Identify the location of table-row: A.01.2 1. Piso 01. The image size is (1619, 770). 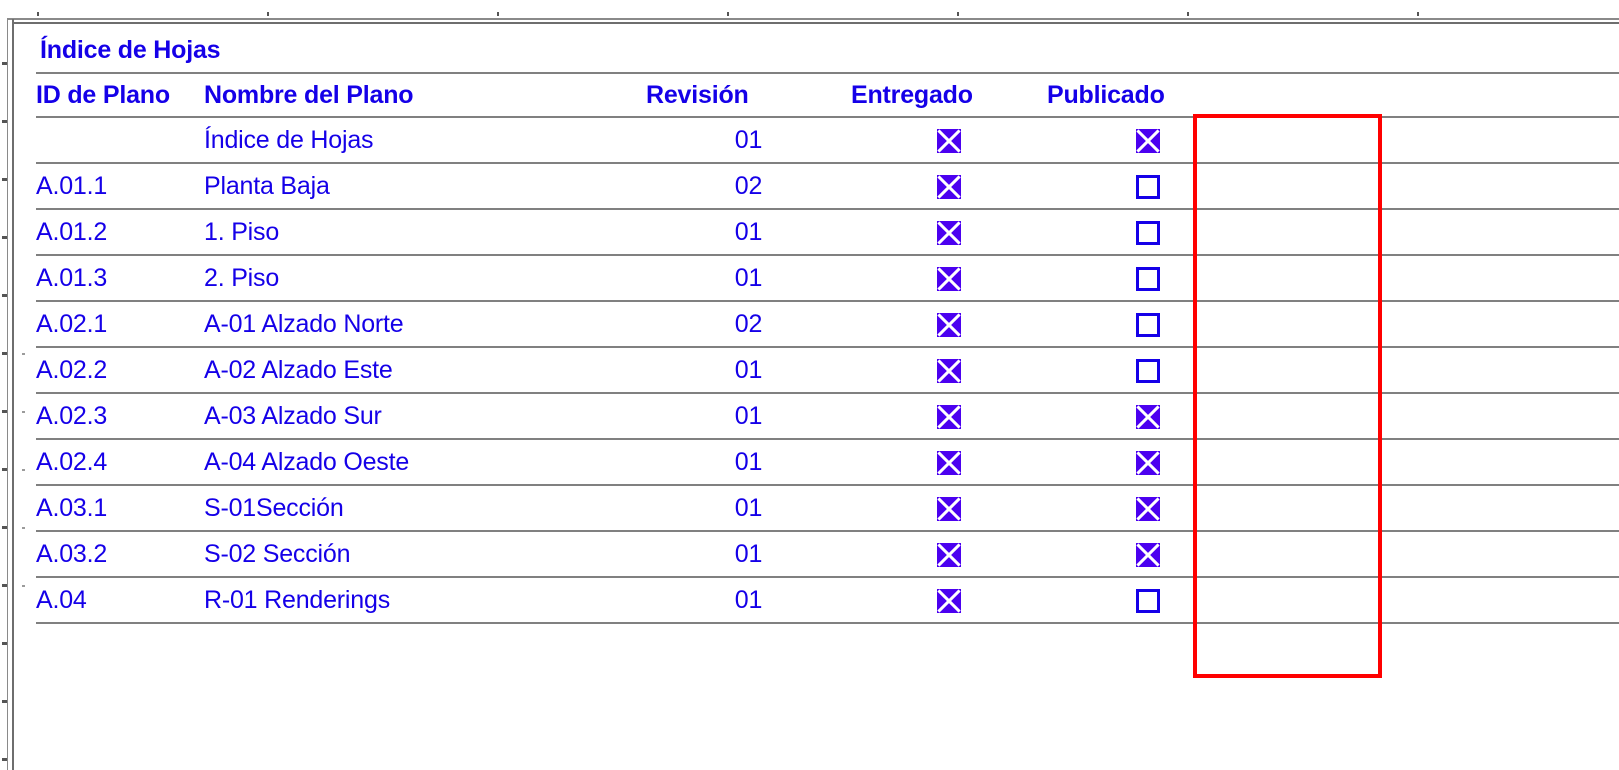
(827, 231).